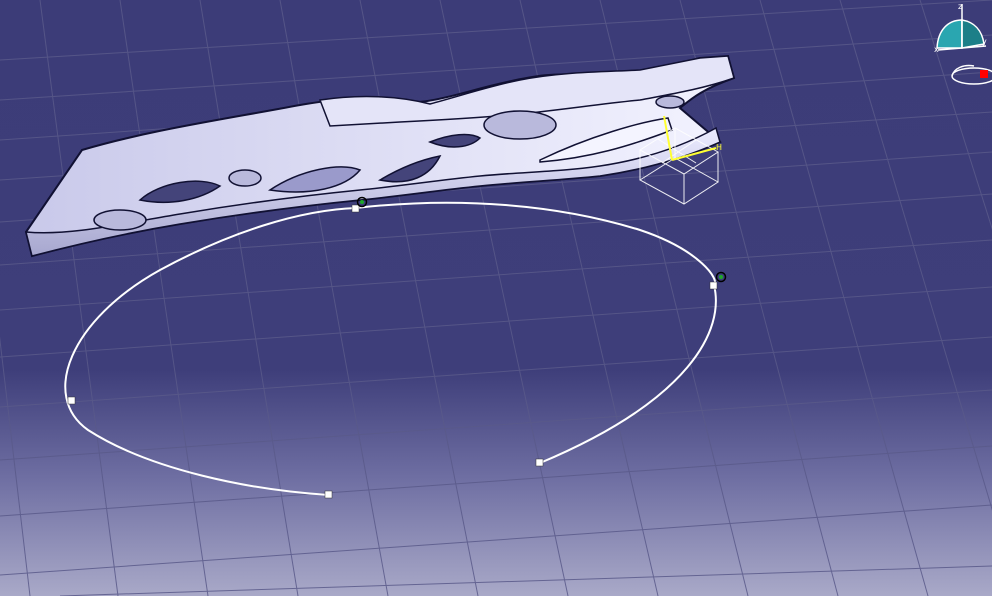 This screenshot has width=992, height=596. Describe the element at coordinates (984, 74) in the screenshot. I see `compass-handle` at that location.